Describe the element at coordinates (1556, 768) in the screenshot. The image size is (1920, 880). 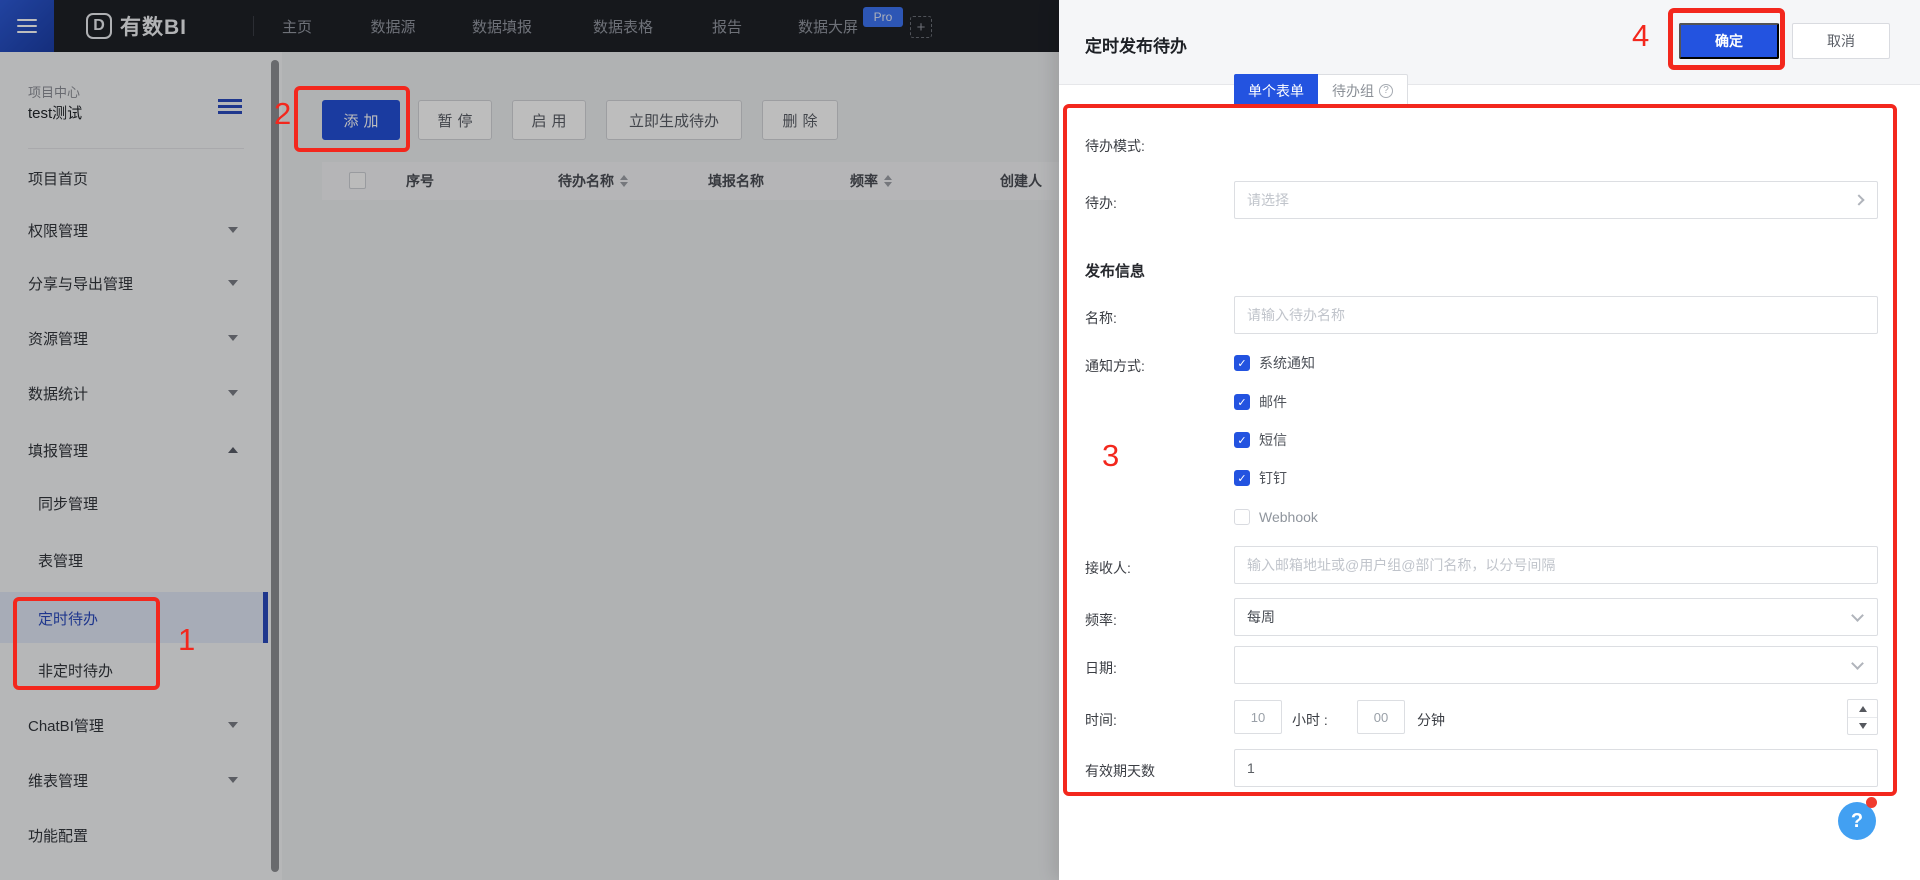
I see `validity-input` at that location.